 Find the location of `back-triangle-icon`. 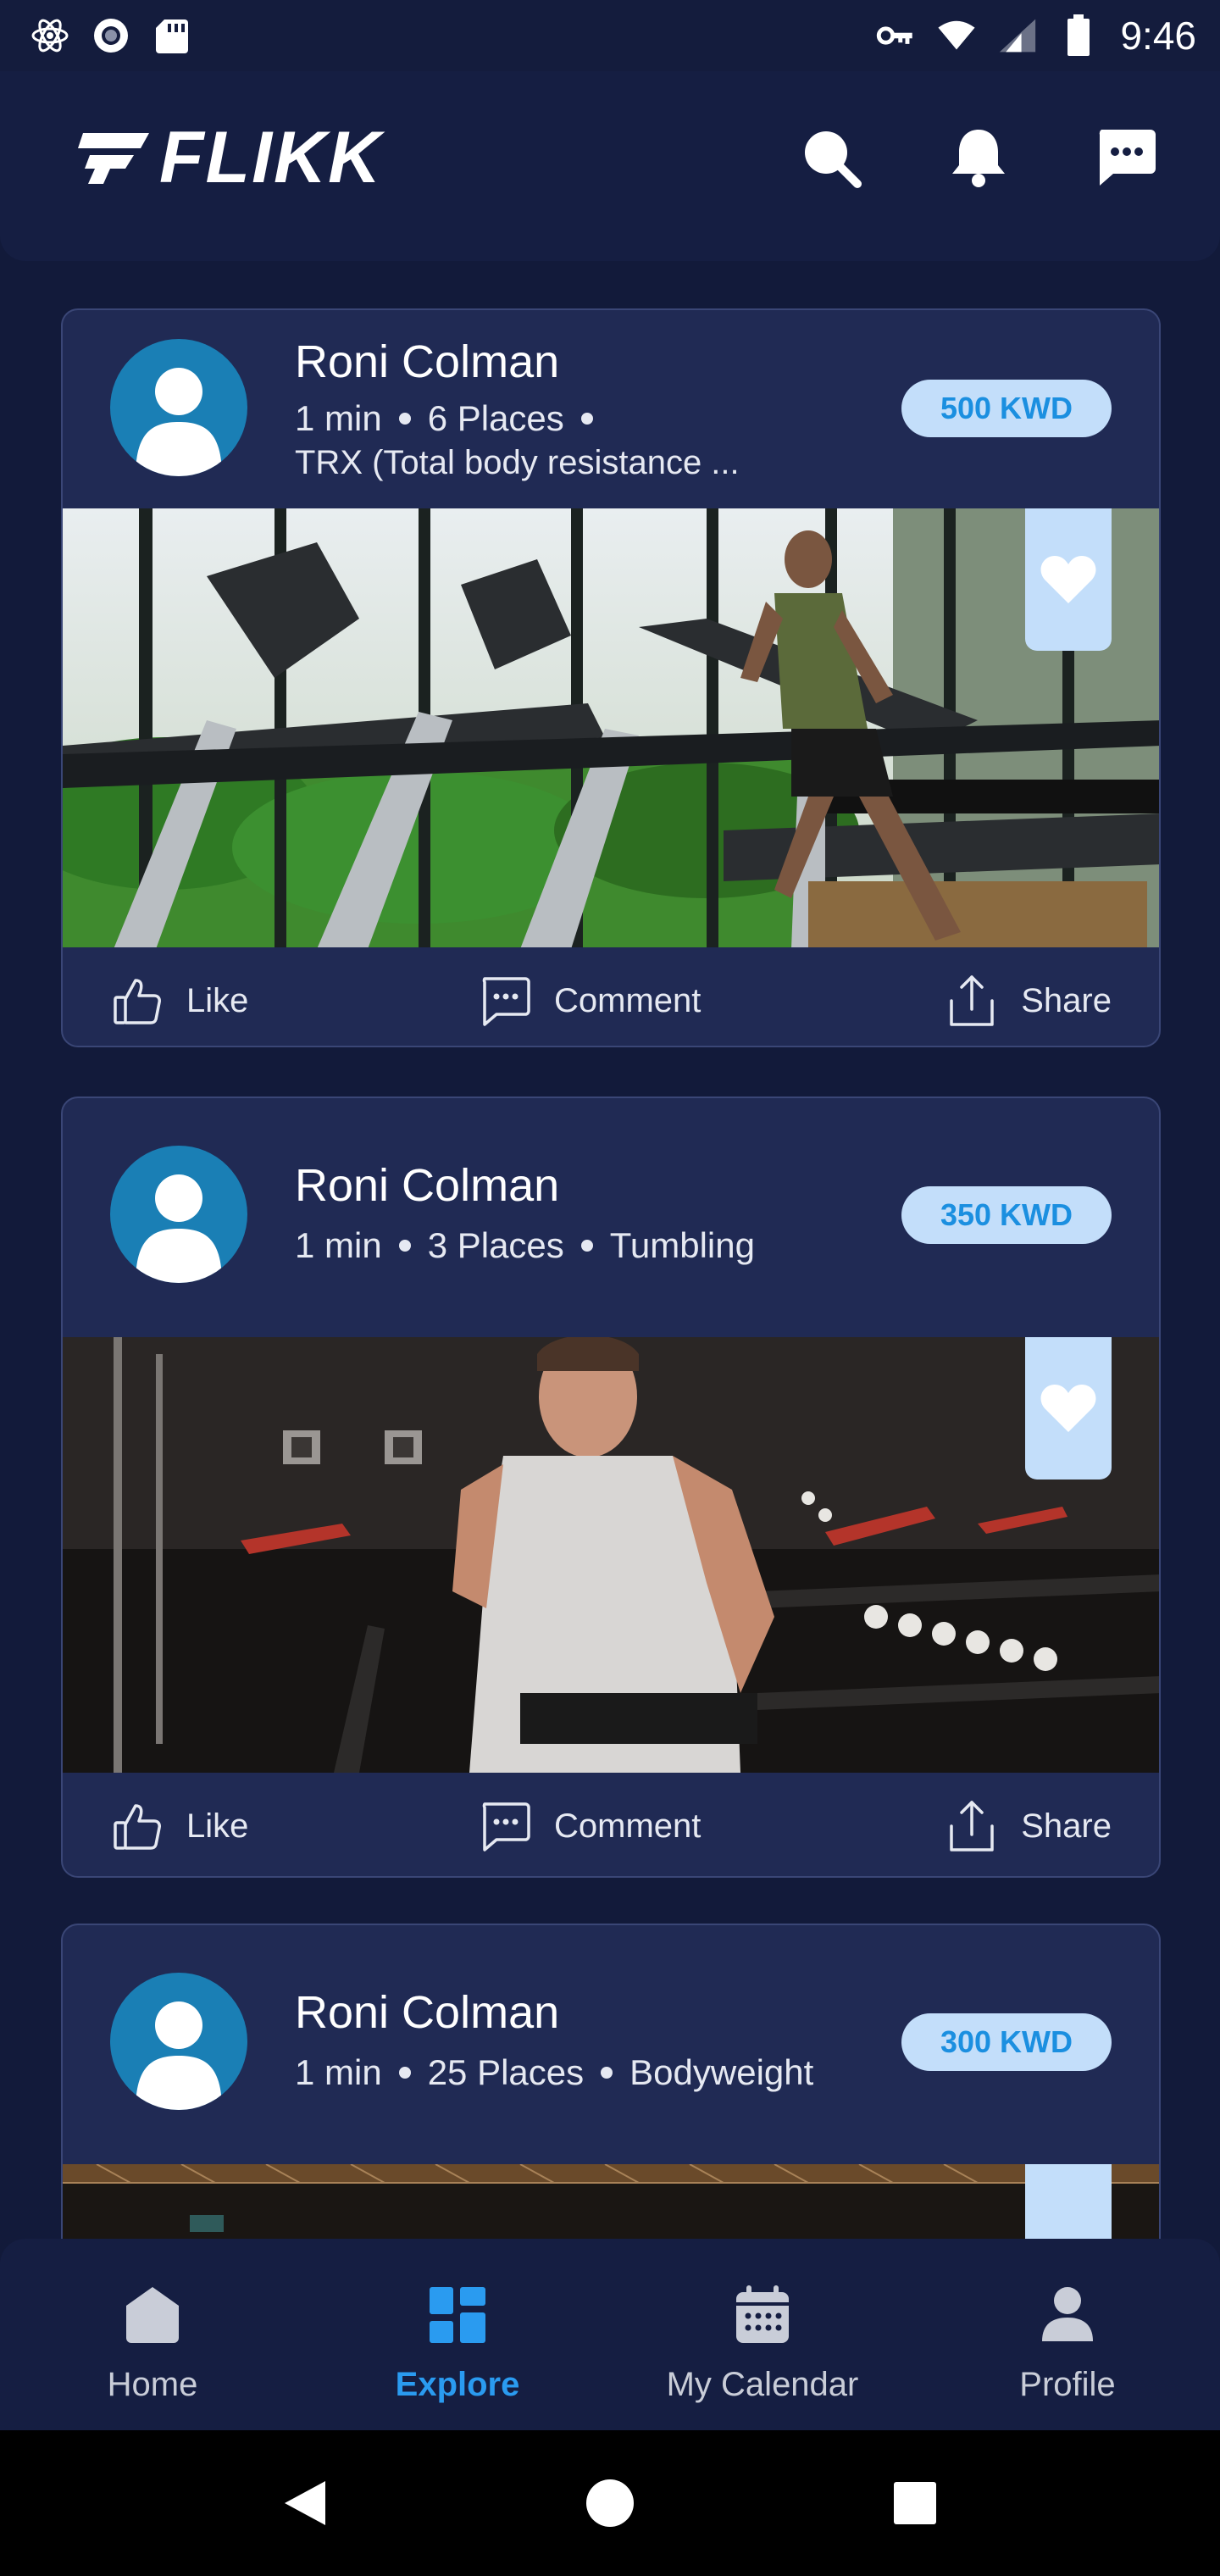

back-triangle-icon is located at coordinates (305, 2503).